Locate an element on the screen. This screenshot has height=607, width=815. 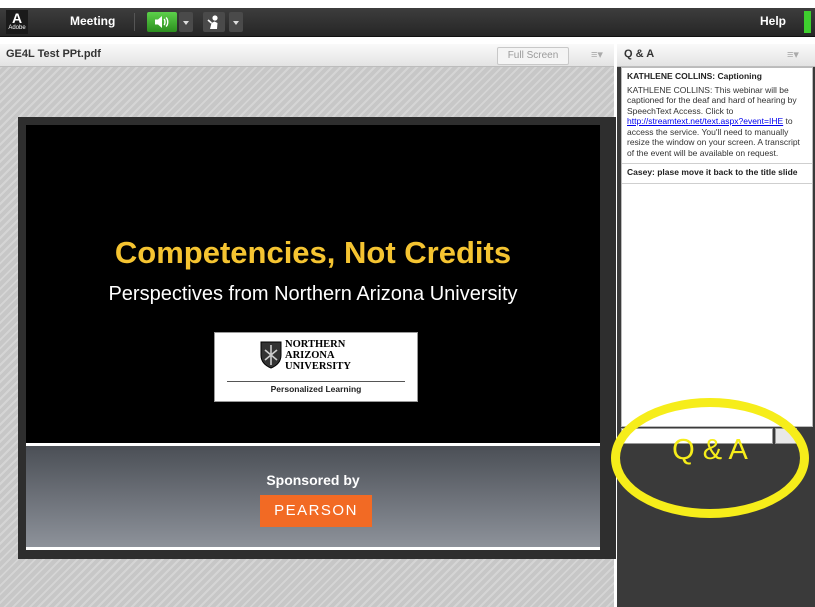
speaker-icon is located at coordinates (162, 22).